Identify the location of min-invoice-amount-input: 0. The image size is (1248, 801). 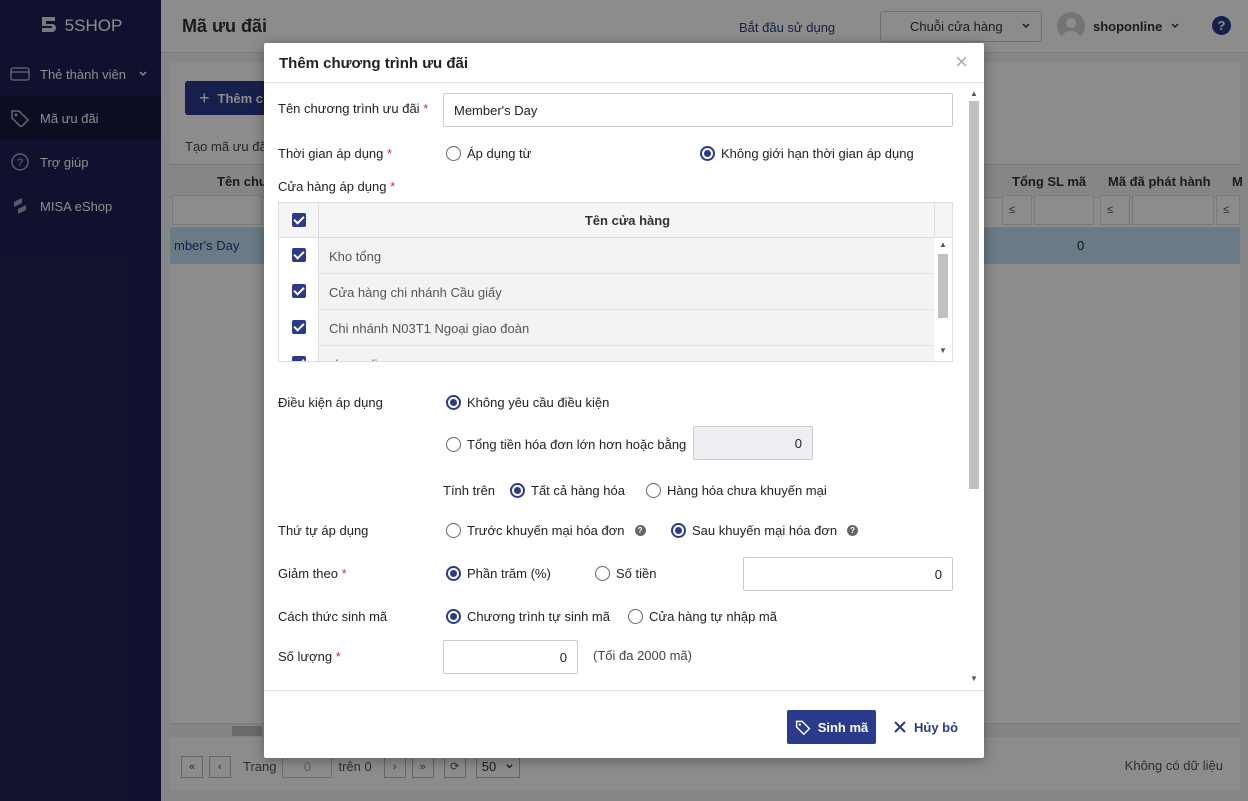
(753, 443).